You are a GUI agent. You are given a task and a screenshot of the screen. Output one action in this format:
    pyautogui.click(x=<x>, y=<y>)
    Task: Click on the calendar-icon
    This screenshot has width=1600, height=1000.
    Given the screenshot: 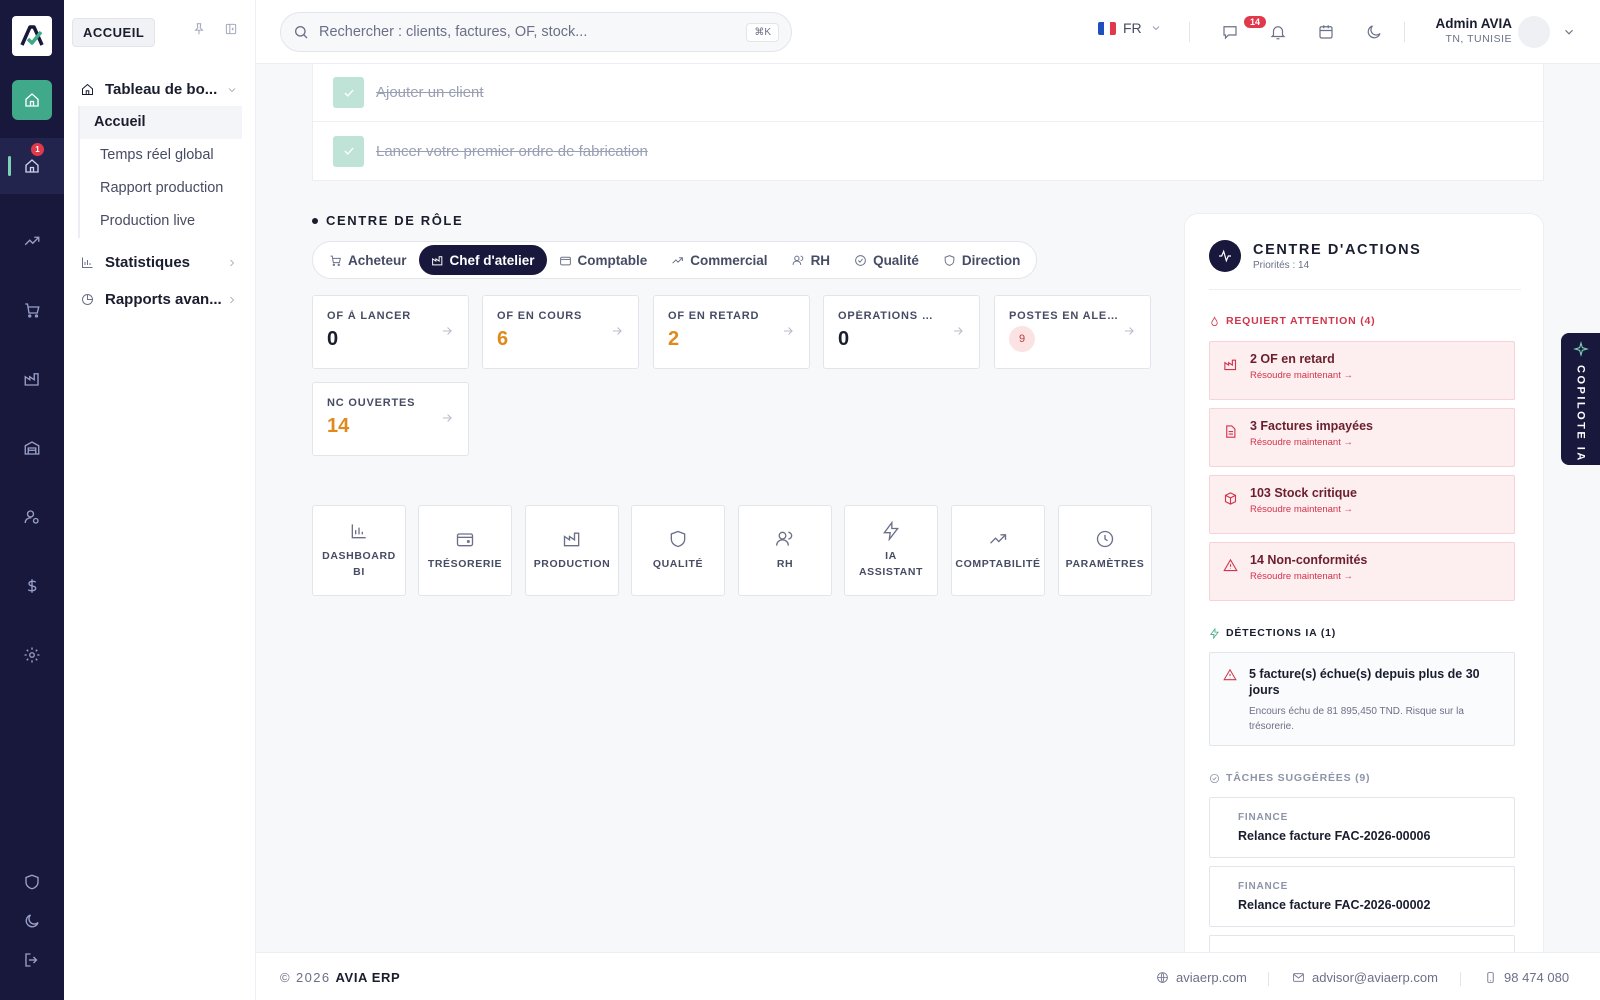 What is the action you would take?
    pyautogui.click(x=1326, y=32)
    